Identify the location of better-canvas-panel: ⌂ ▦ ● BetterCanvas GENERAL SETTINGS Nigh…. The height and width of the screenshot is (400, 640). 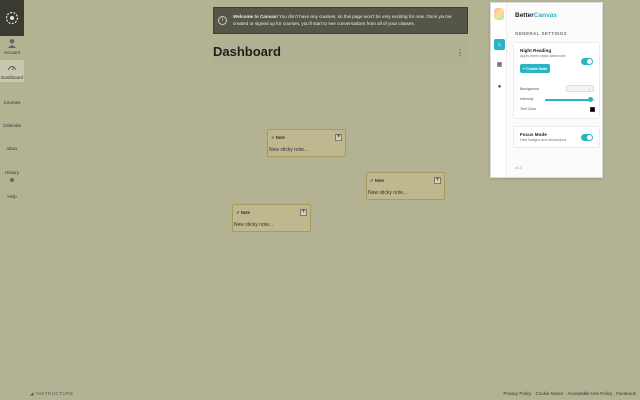
(546, 90).